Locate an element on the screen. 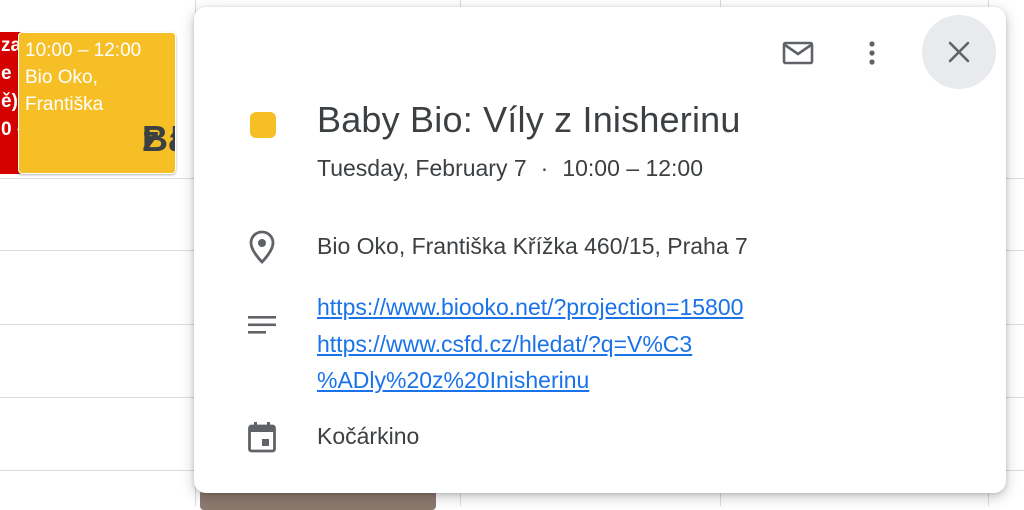 The width and height of the screenshot is (1024, 510). close-button is located at coordinates (959, 52).